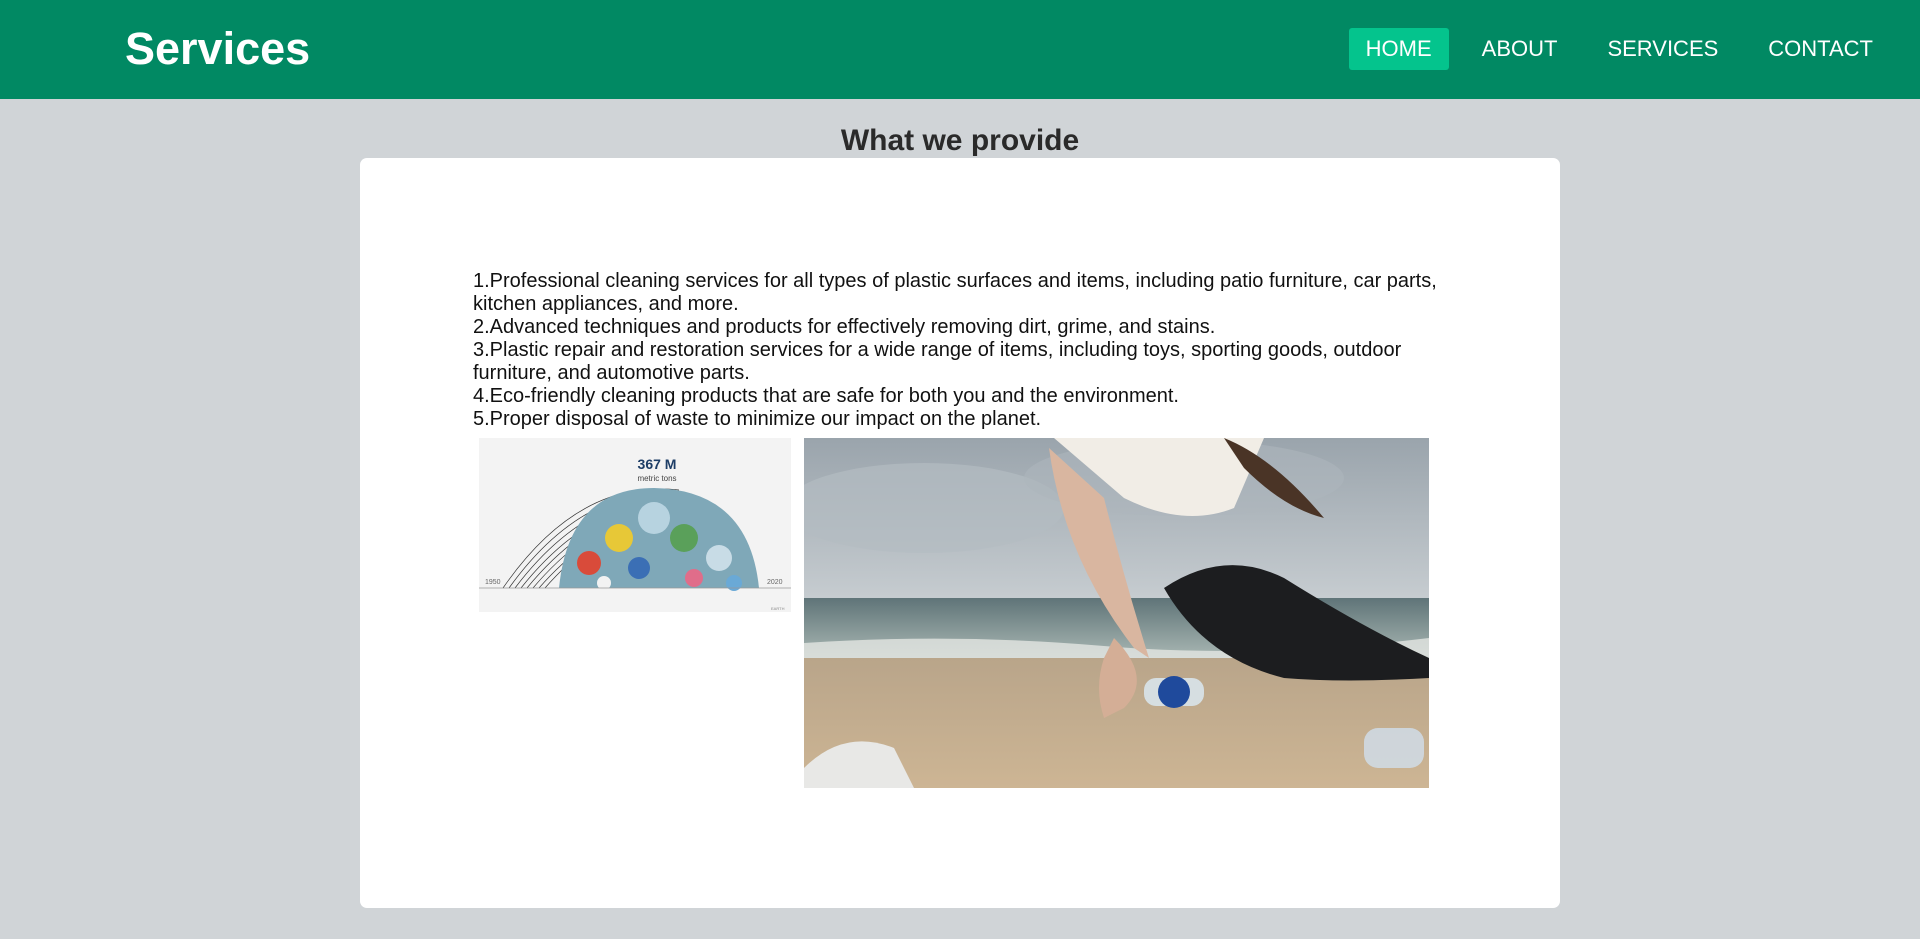 Image resolution: width=1920 pixels, height=939 pixels. What do you see at coordinates (656, 478) in the screenshot?
I see `chart-unit: metric tons` at bounding box center [656, 478].